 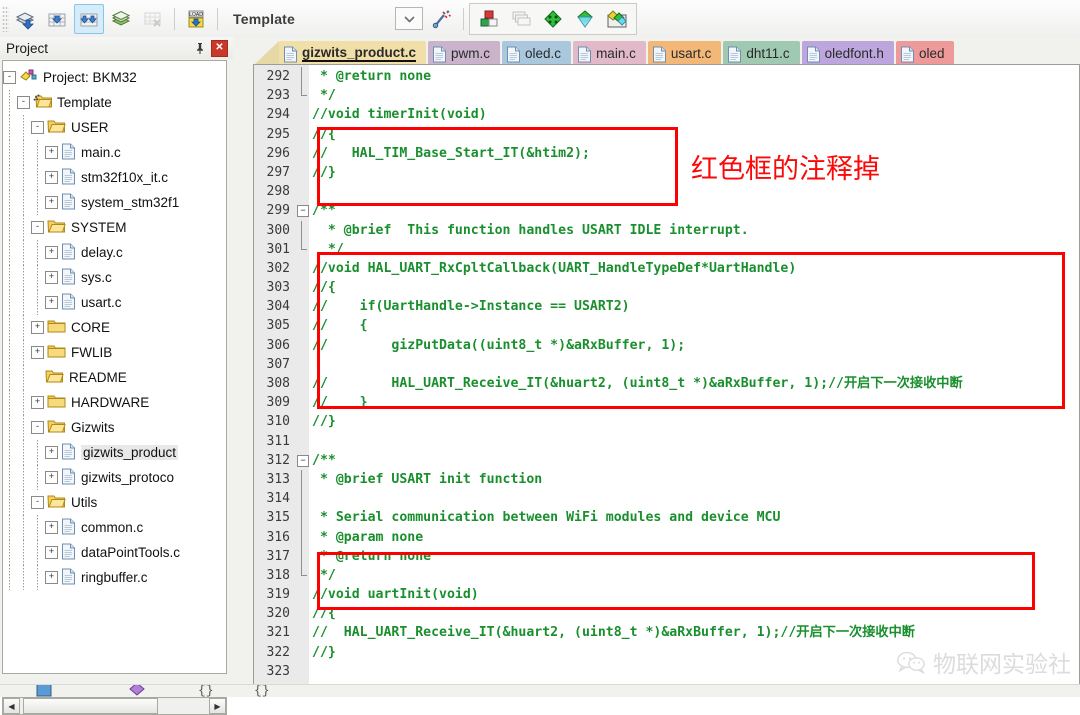 What do you see at coordinates (264, 691) in the screenshot?
I see `bottom-icon-6: {}` at bounding box center [264, 691].